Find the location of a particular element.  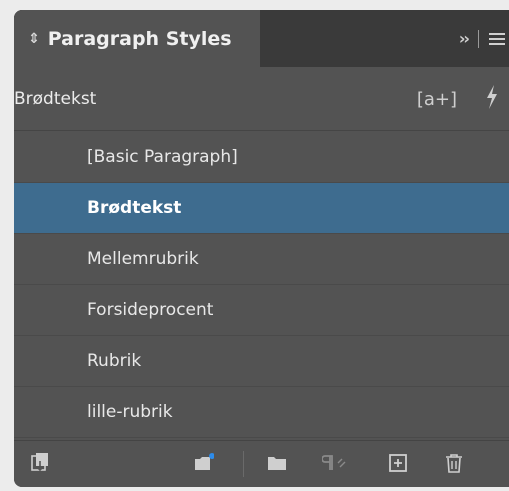

tab-paragraph-styles: ⇕ Paragraph Styles is located at coordinates (137, 38).